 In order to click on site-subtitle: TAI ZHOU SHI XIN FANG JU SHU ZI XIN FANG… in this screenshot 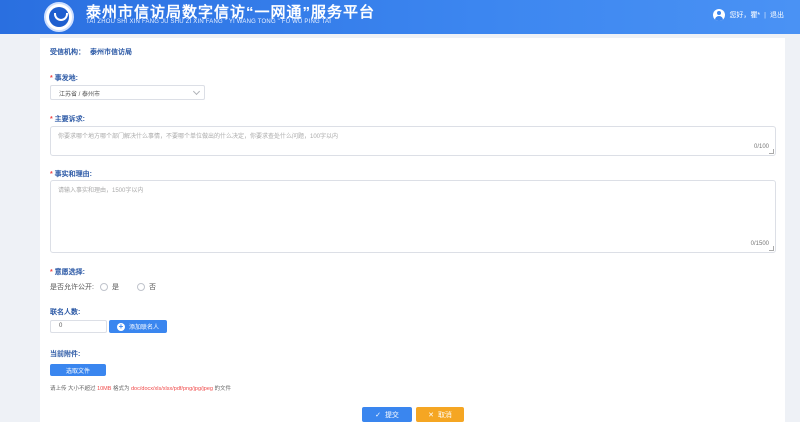, I will do `click(209, 22)`.